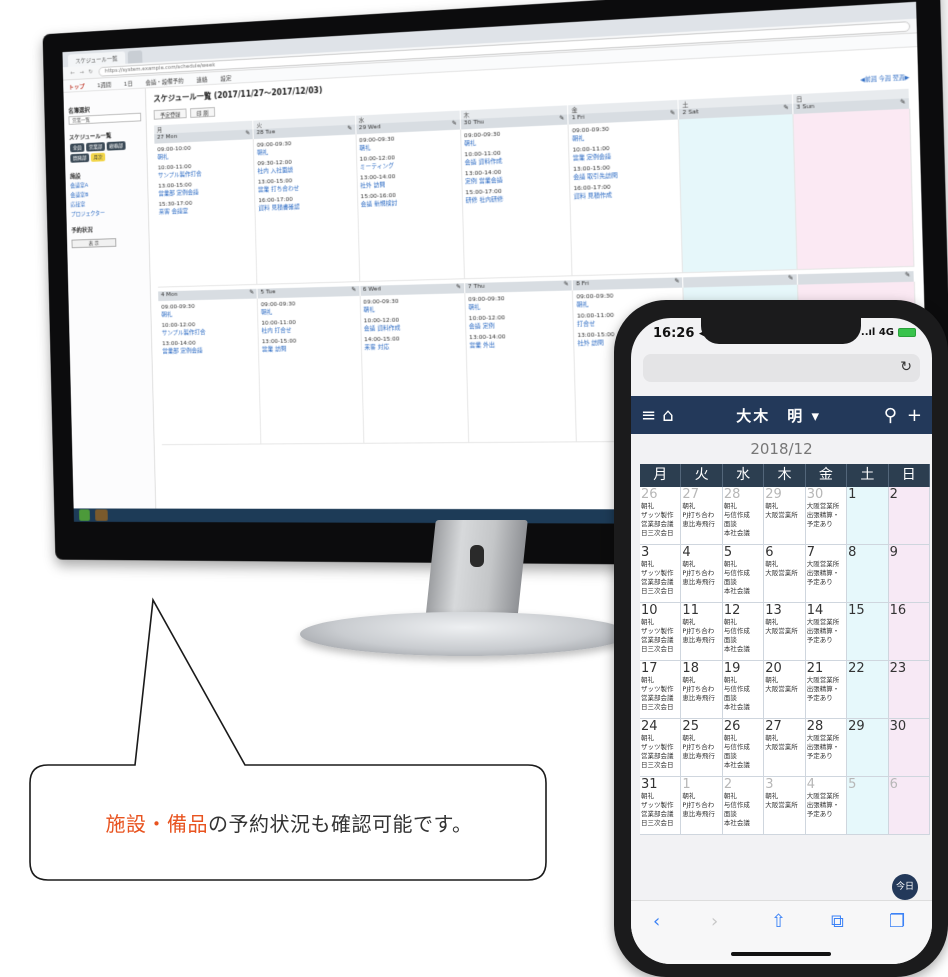 Image resolution: width=948 pixels, height=977 pixels. I want to click on entry-title: 会議 資料作成, so click(413, 328).